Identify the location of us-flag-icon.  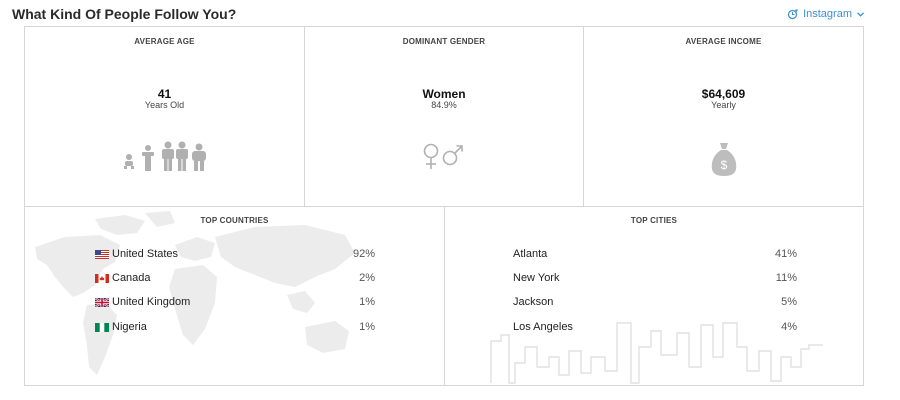
(102, 254).